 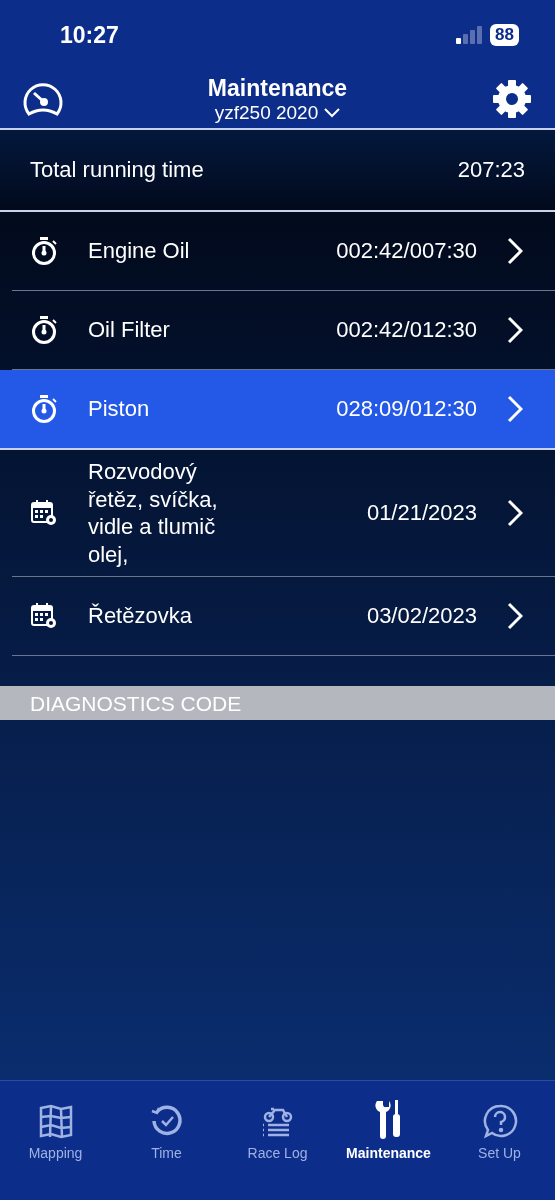 I want to click on item-name: Engine Oil, so click(x=139, y=251).